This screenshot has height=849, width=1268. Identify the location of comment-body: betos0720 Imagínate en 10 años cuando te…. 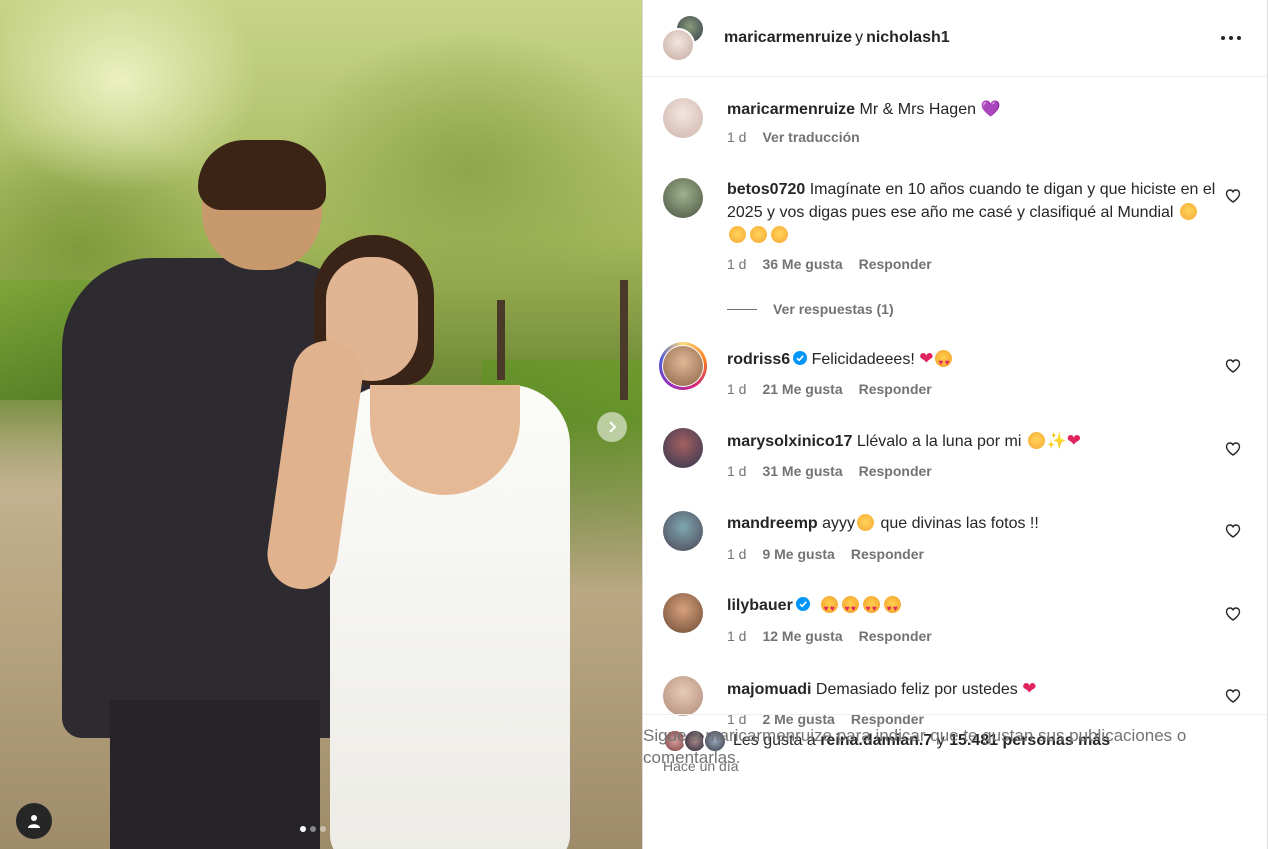
(972, 212).